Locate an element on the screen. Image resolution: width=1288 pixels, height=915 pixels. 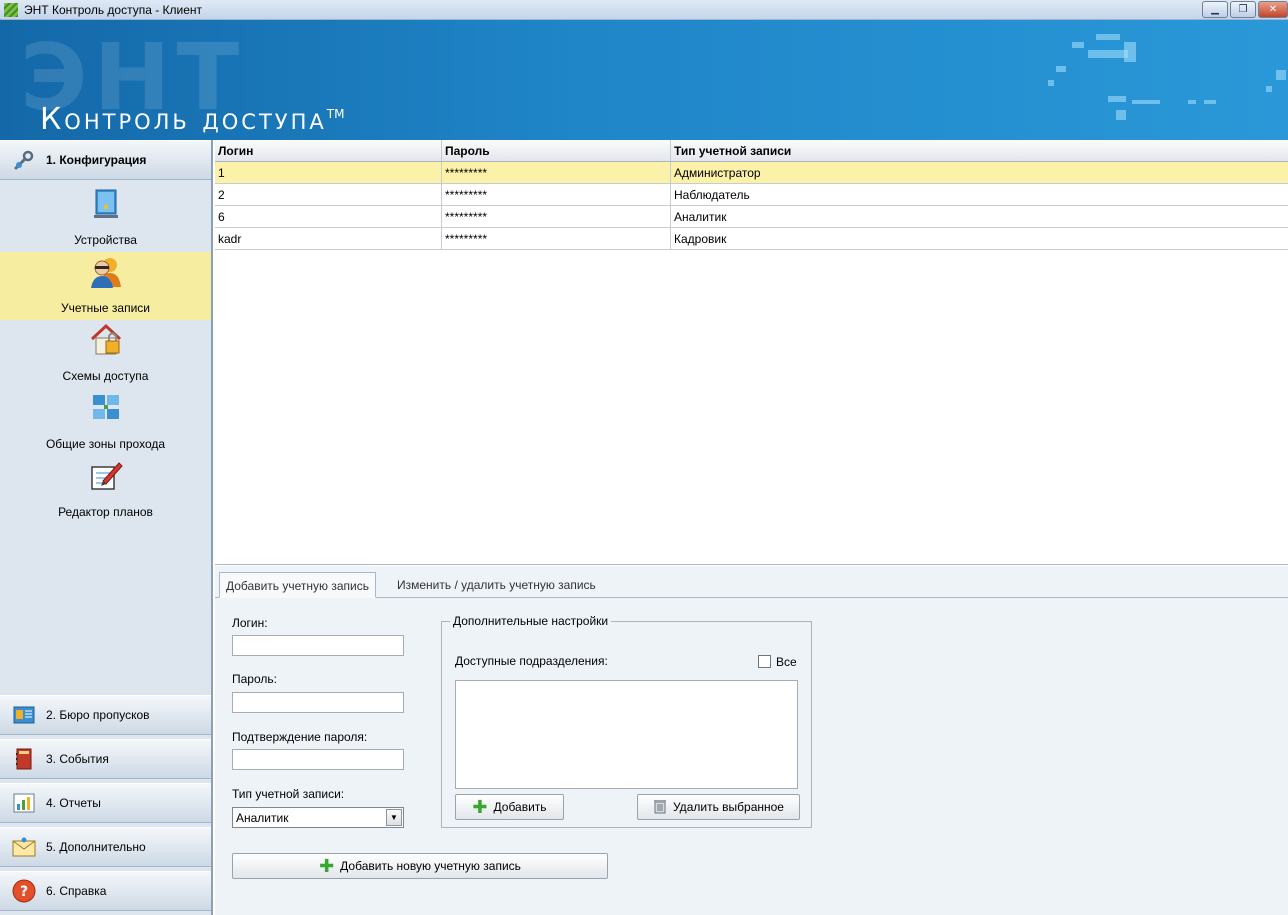
house-lock-icon is located at coordinates (106, 340).